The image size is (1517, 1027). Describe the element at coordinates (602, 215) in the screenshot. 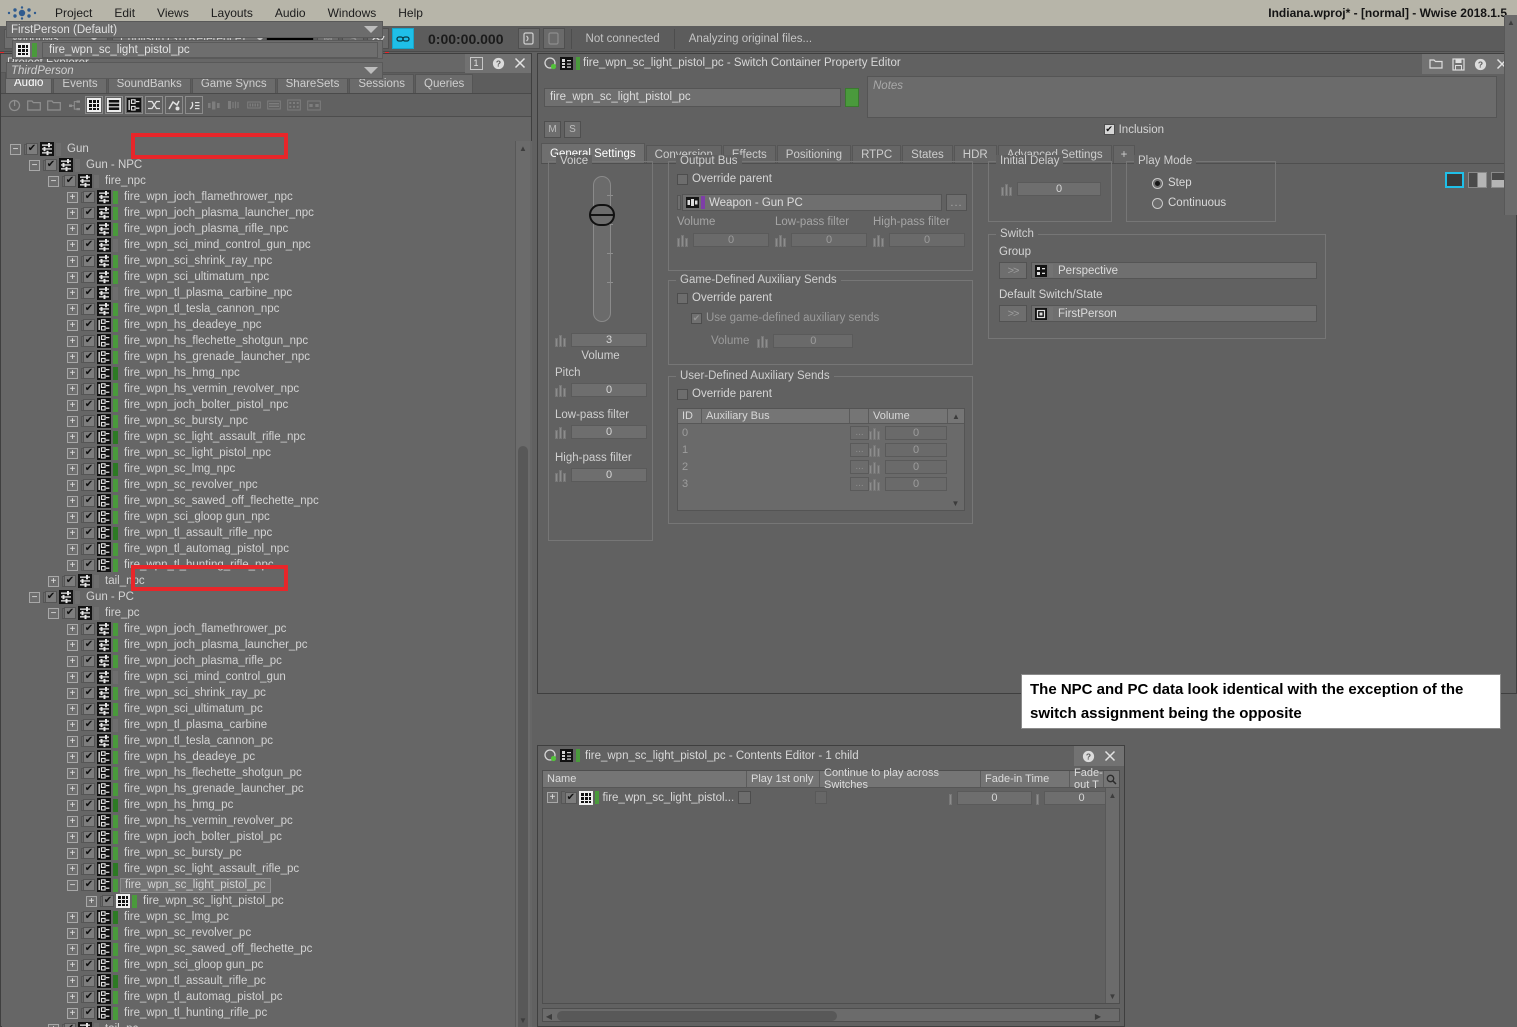

I see `voice-volume-slider-knob` at that location.